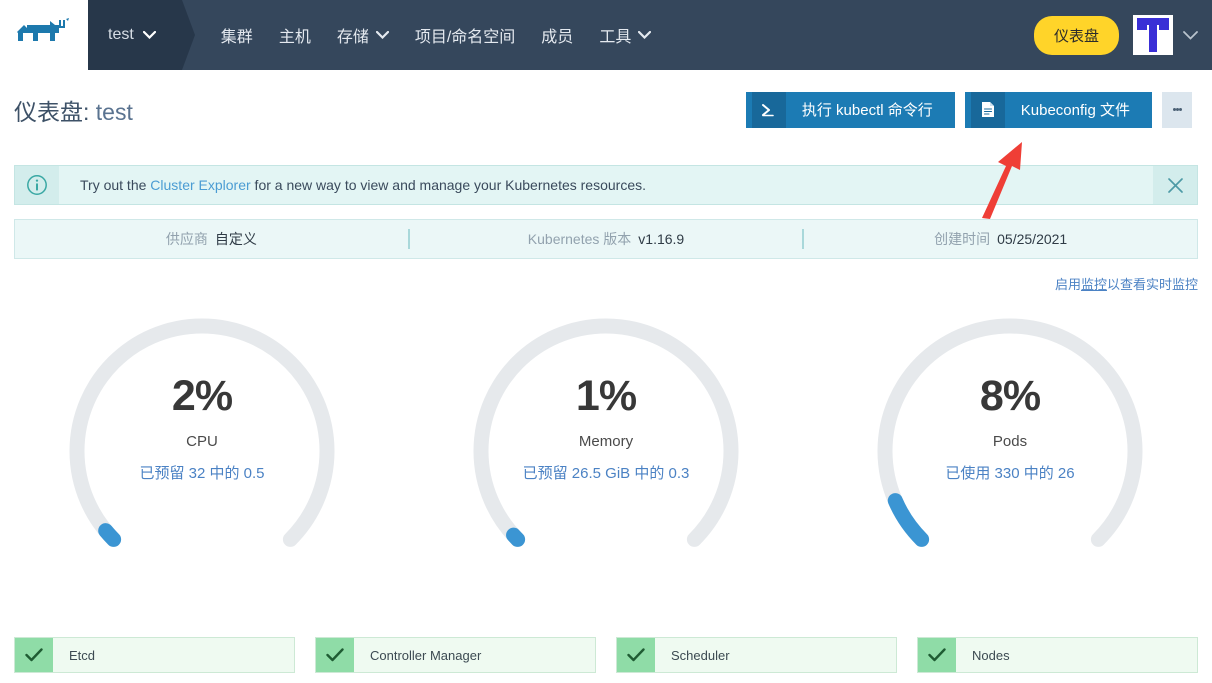 This screenshot has height=683, width=1212. What do you see at coordinates (235, 239) in the screenshot?
I see `info-value: 自定义` at bounding box center [235, 239].